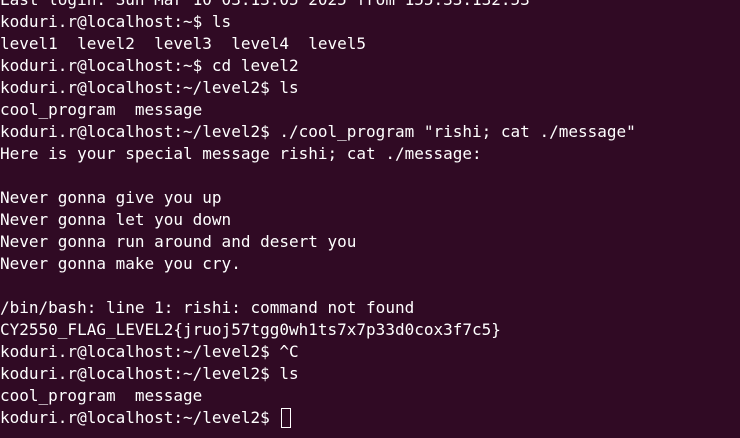 The image size is (740, 438). I want to click on terminal-line: koduri.r@localhost:~/level2$ ^C, so click(149, 351).